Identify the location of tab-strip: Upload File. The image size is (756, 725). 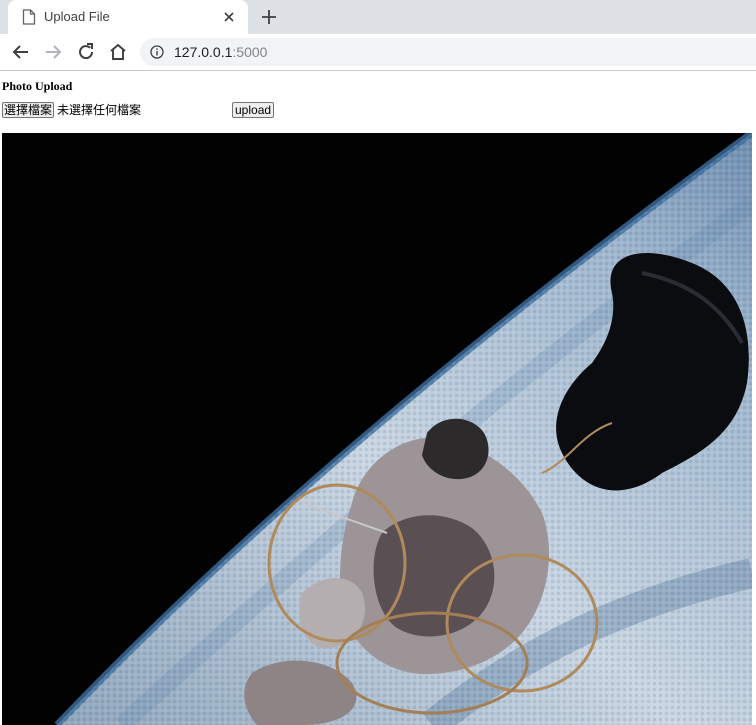
(378, 17).